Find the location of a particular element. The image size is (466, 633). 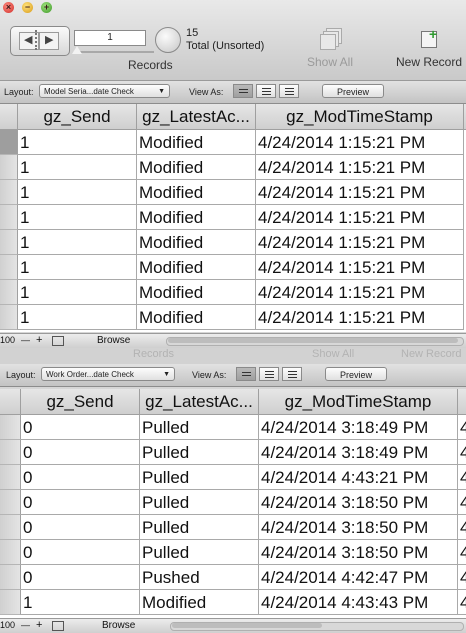

record-navigator: ◀ ▶ is located at coordinates (40, 41).